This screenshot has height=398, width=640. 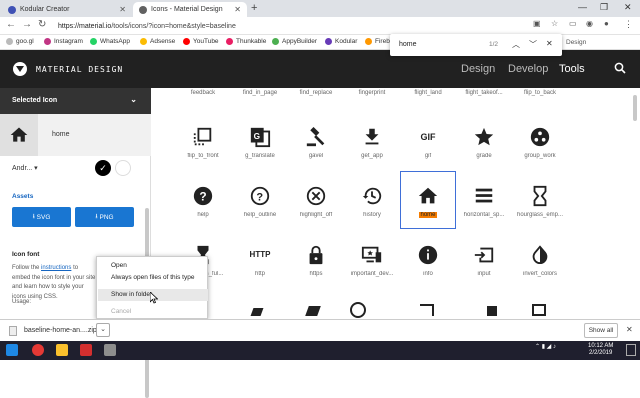 I want to click on chevron-down-icon: ⌄, so click(x=133, y=99).